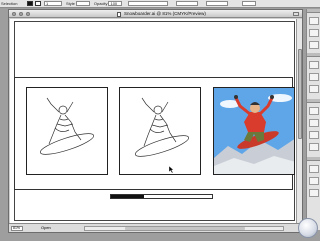 This screenshot has height=241, width=320. I want to click on style-dropdown, so click(82, 3).